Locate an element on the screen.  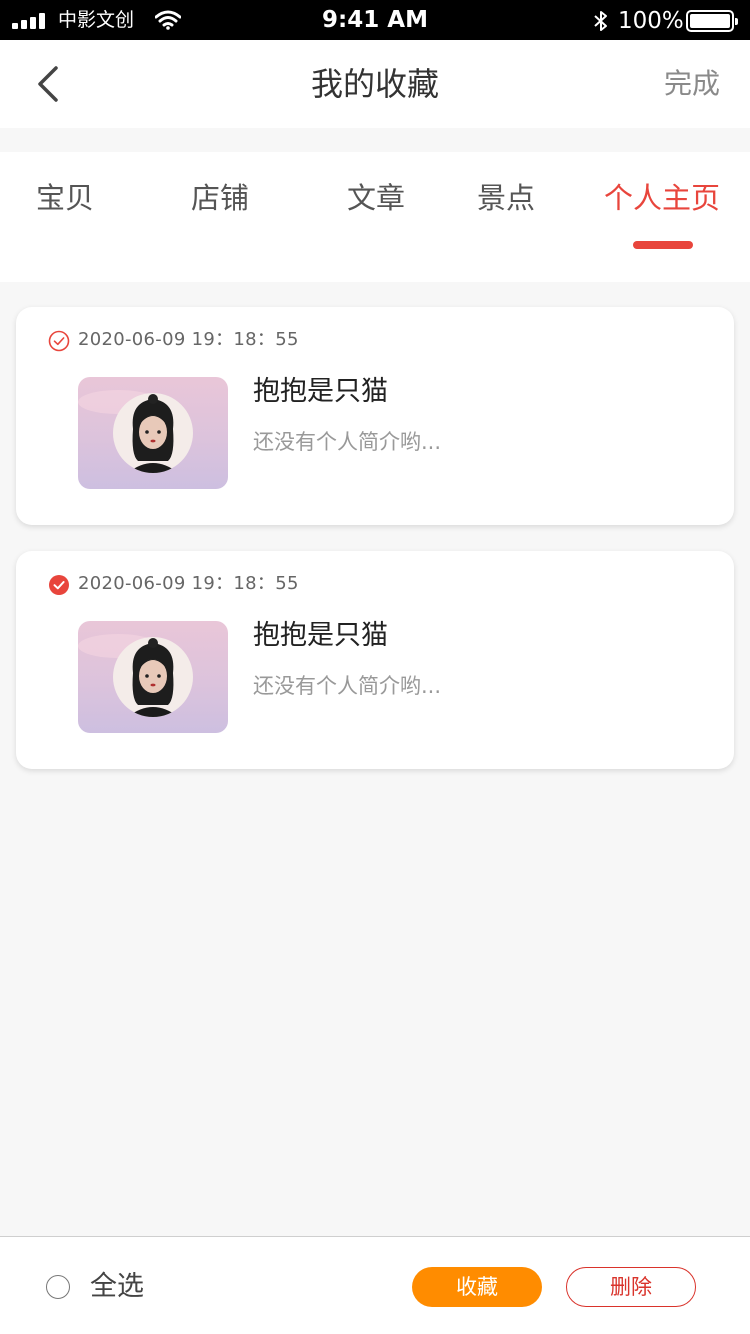
battery-icon is located at coordinates (712, 21).